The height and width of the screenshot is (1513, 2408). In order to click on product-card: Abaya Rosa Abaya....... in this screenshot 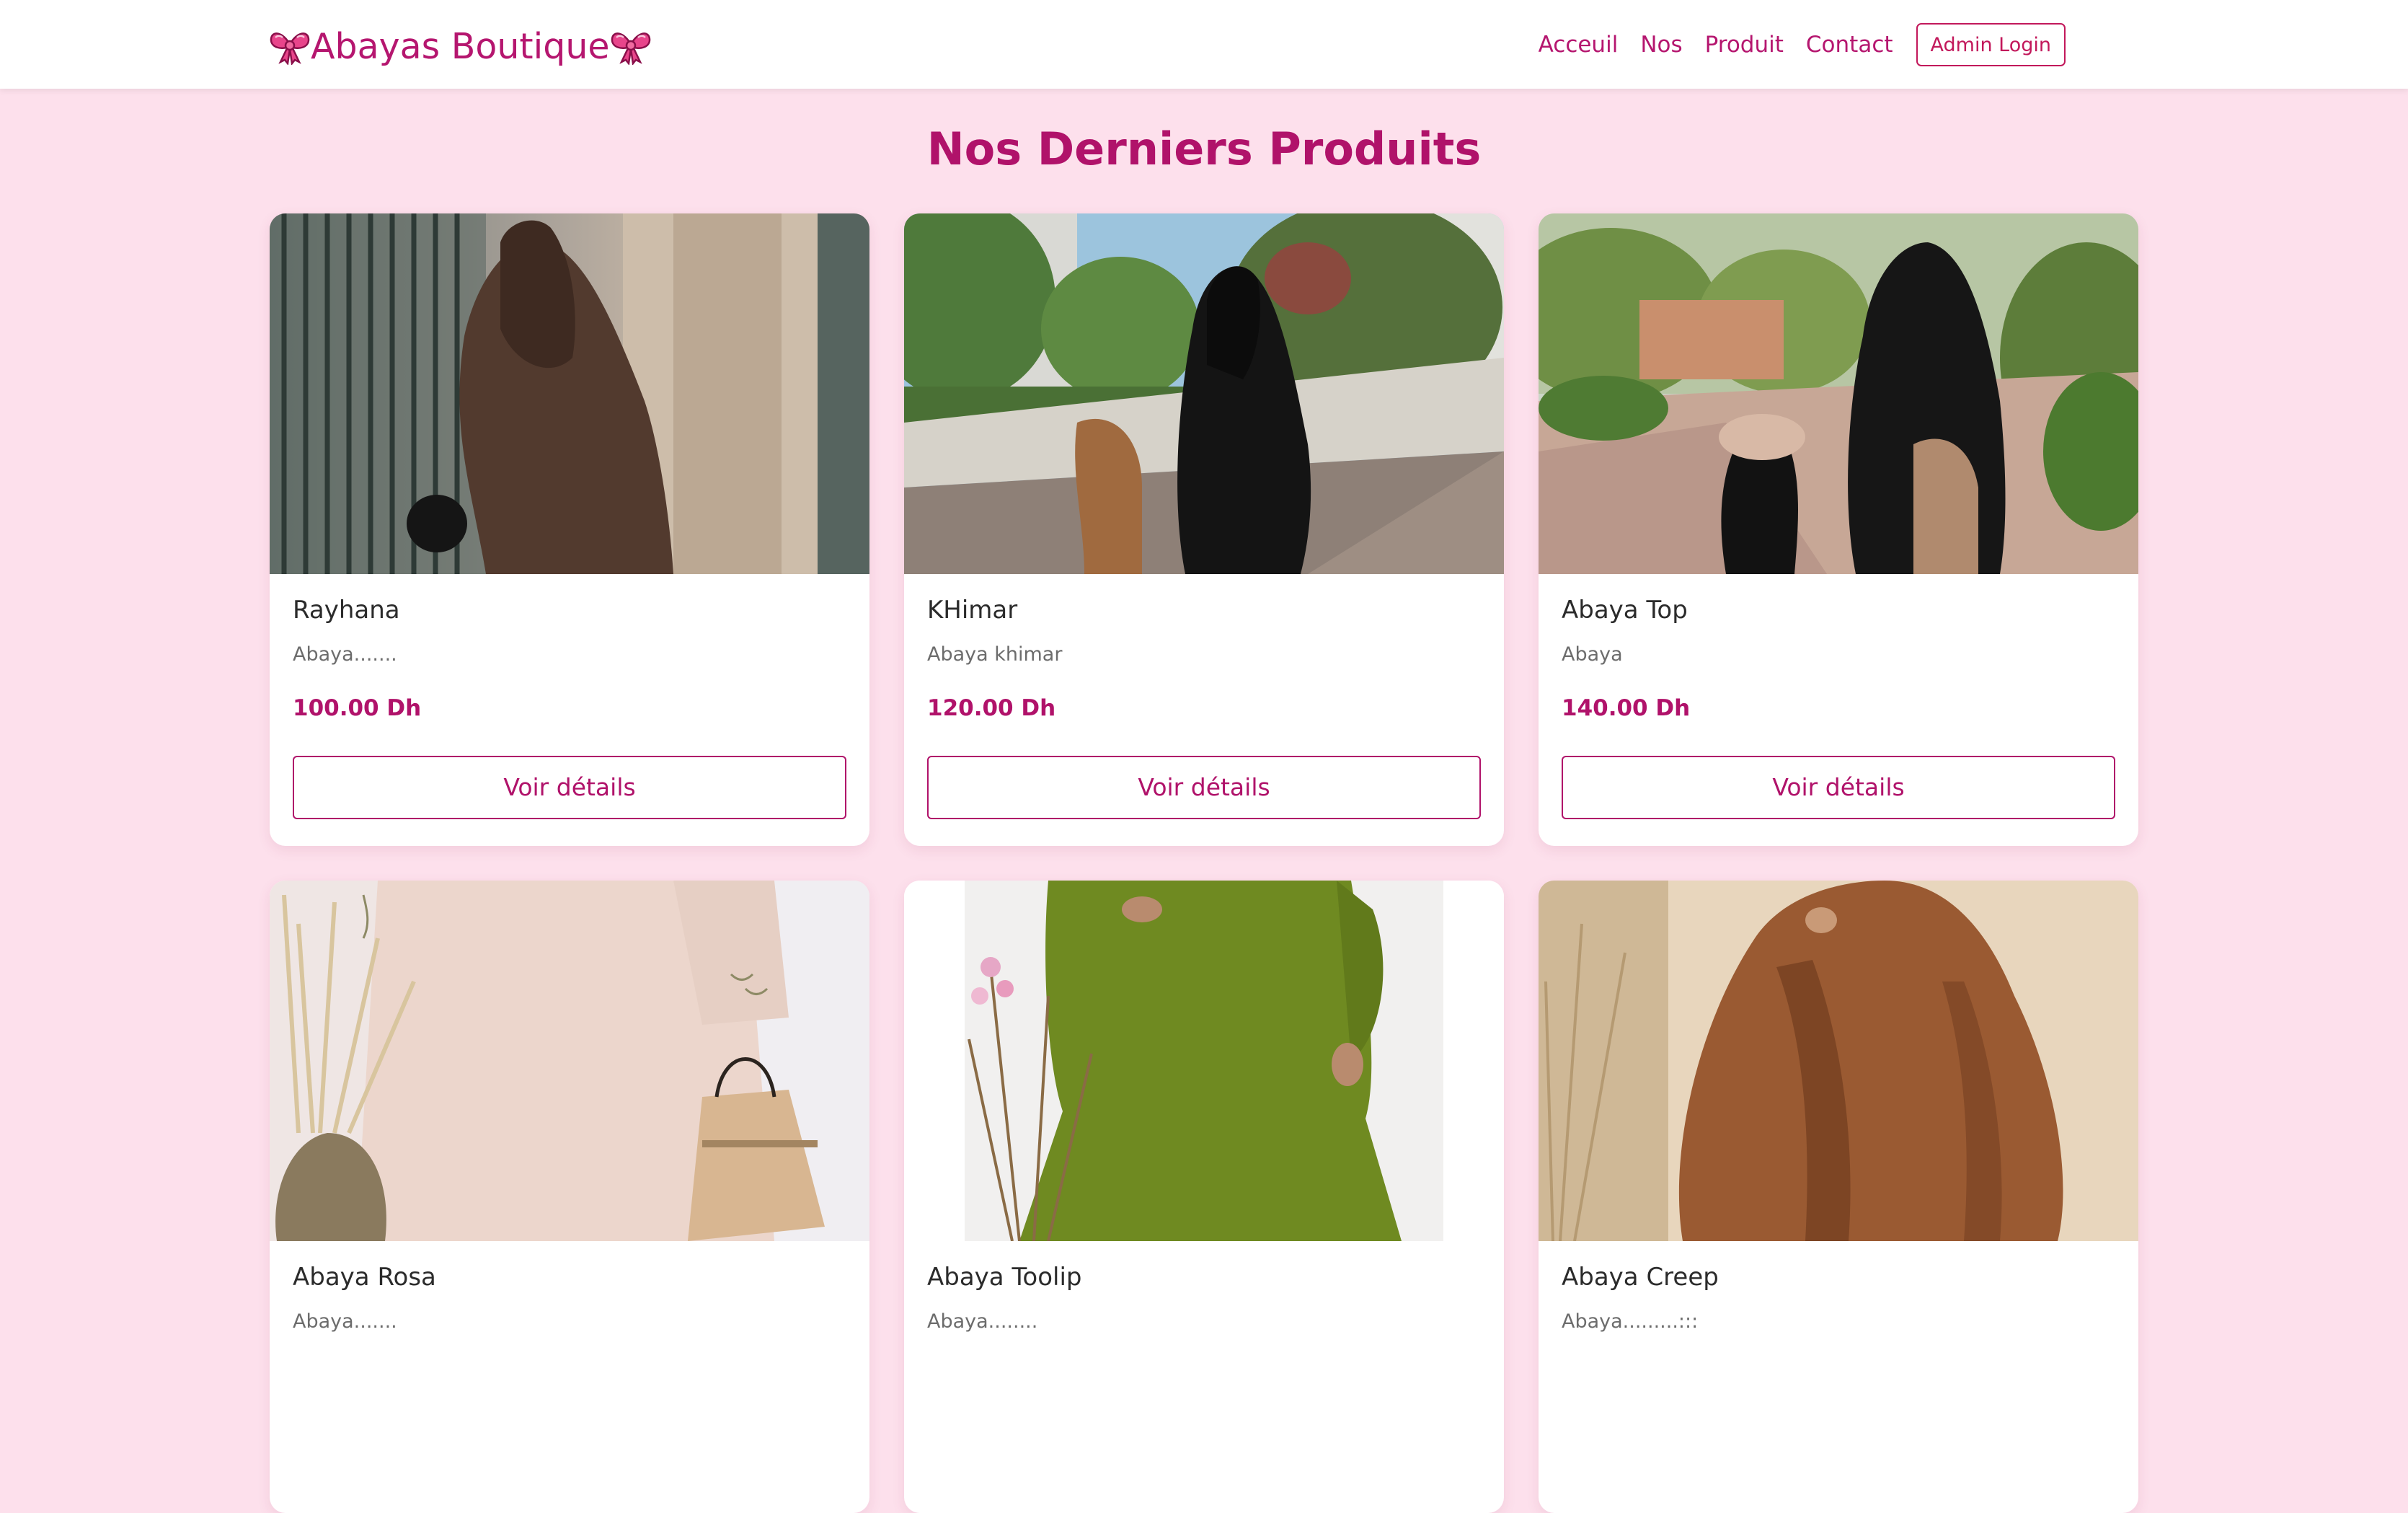, I will do `click(569, 1197)`.